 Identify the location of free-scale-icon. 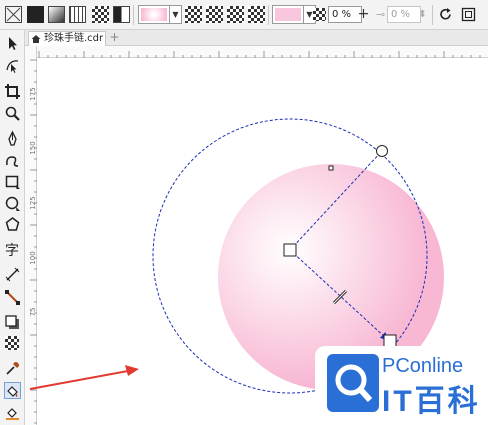
(468, 14).